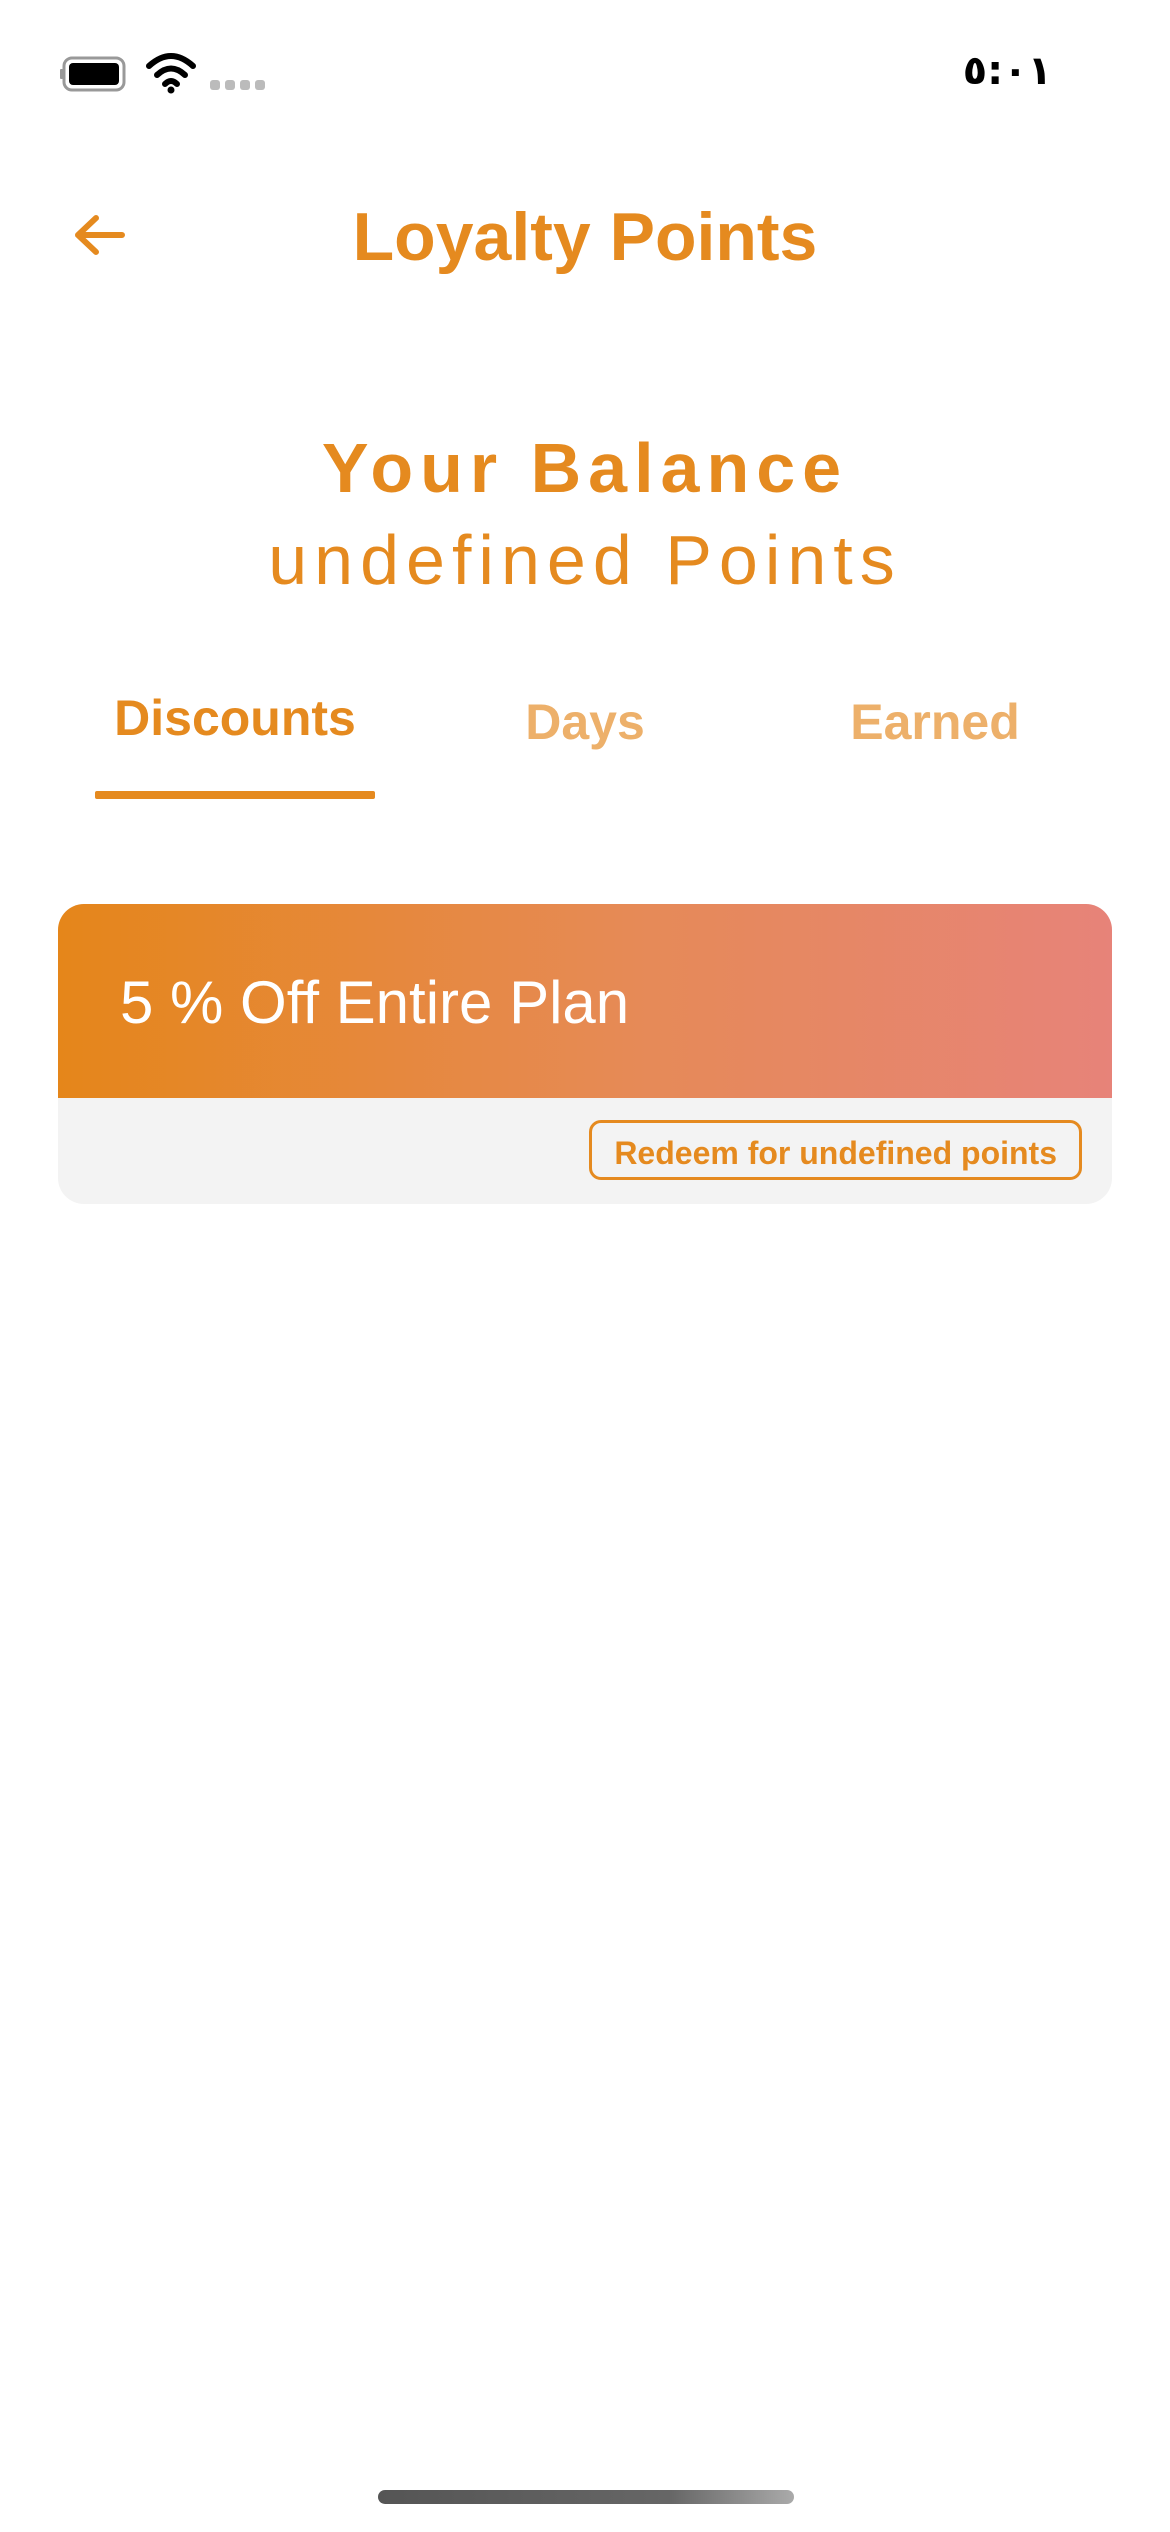 The height and width of the screenshot is (2532, 1170). I want to click on home-indicator, so click(586, 2497).